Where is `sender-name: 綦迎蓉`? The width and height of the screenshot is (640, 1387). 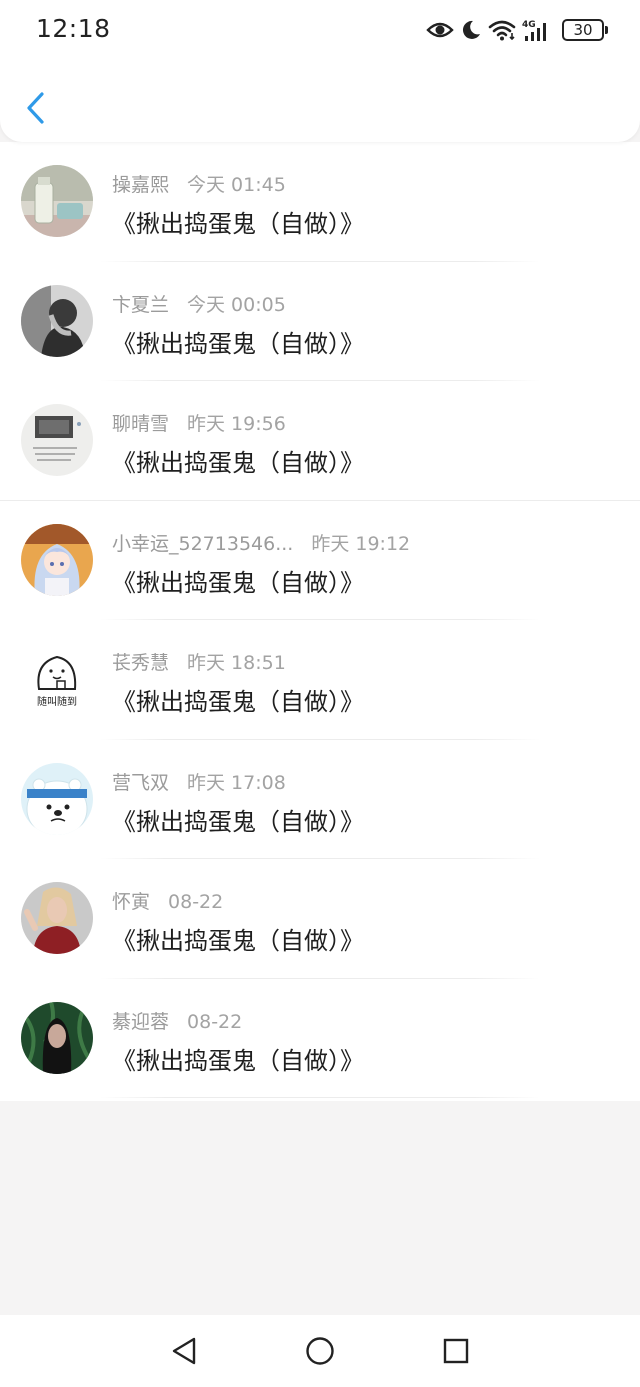 sender-name: 綦迎蓉 is located at coordinates (141, 1021).